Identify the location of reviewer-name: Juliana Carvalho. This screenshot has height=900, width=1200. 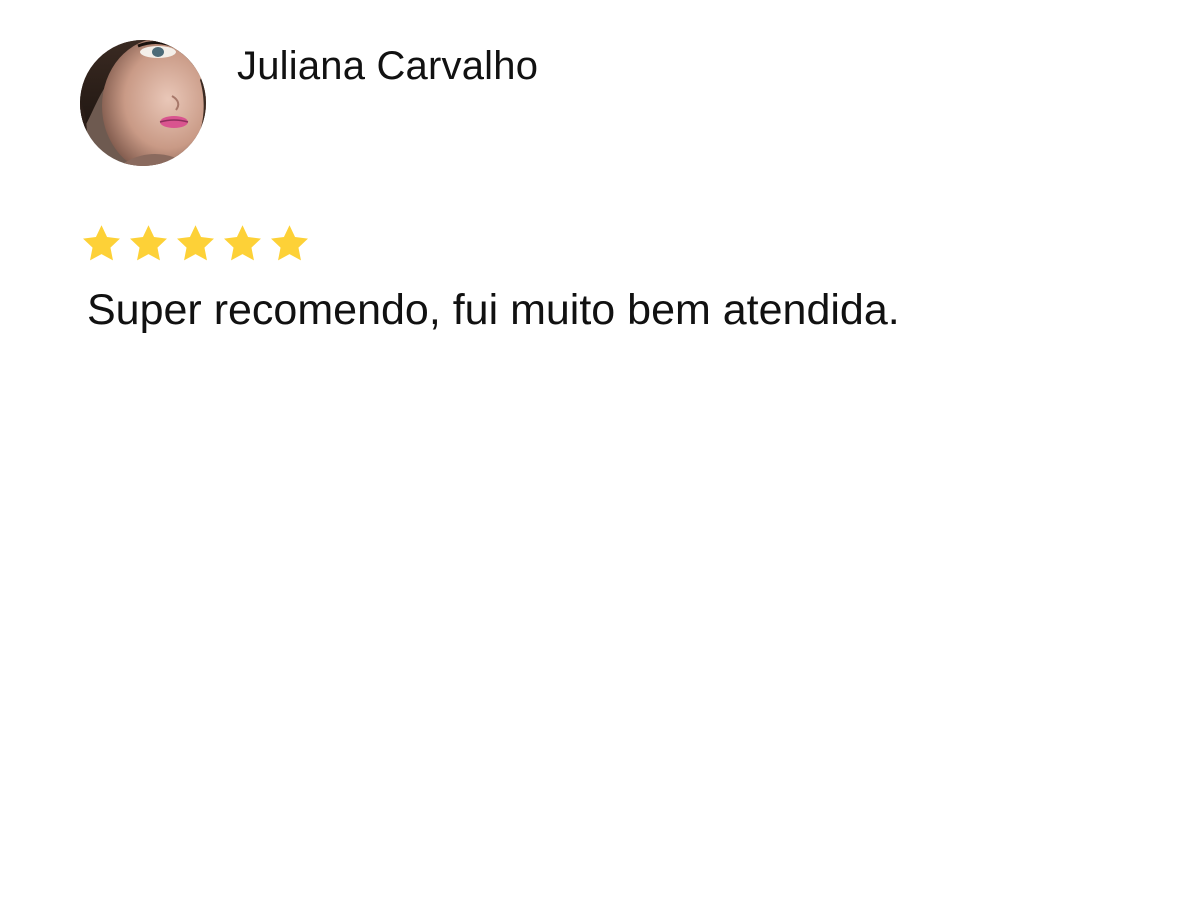
(388, 66).